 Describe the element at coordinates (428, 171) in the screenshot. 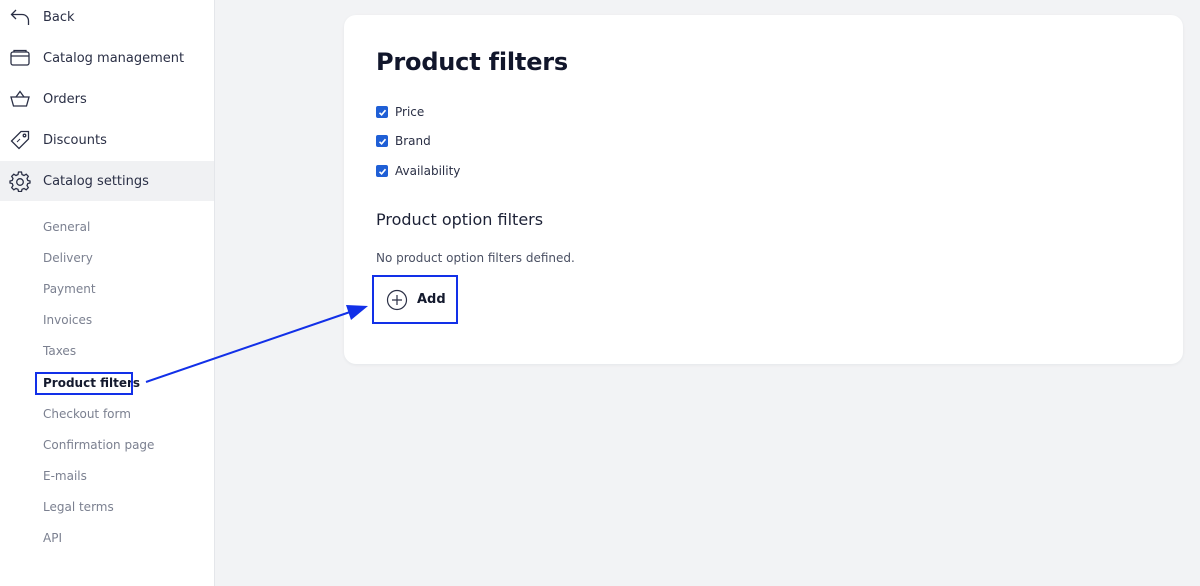

I see `filter-availability-label: Availability` at that location.